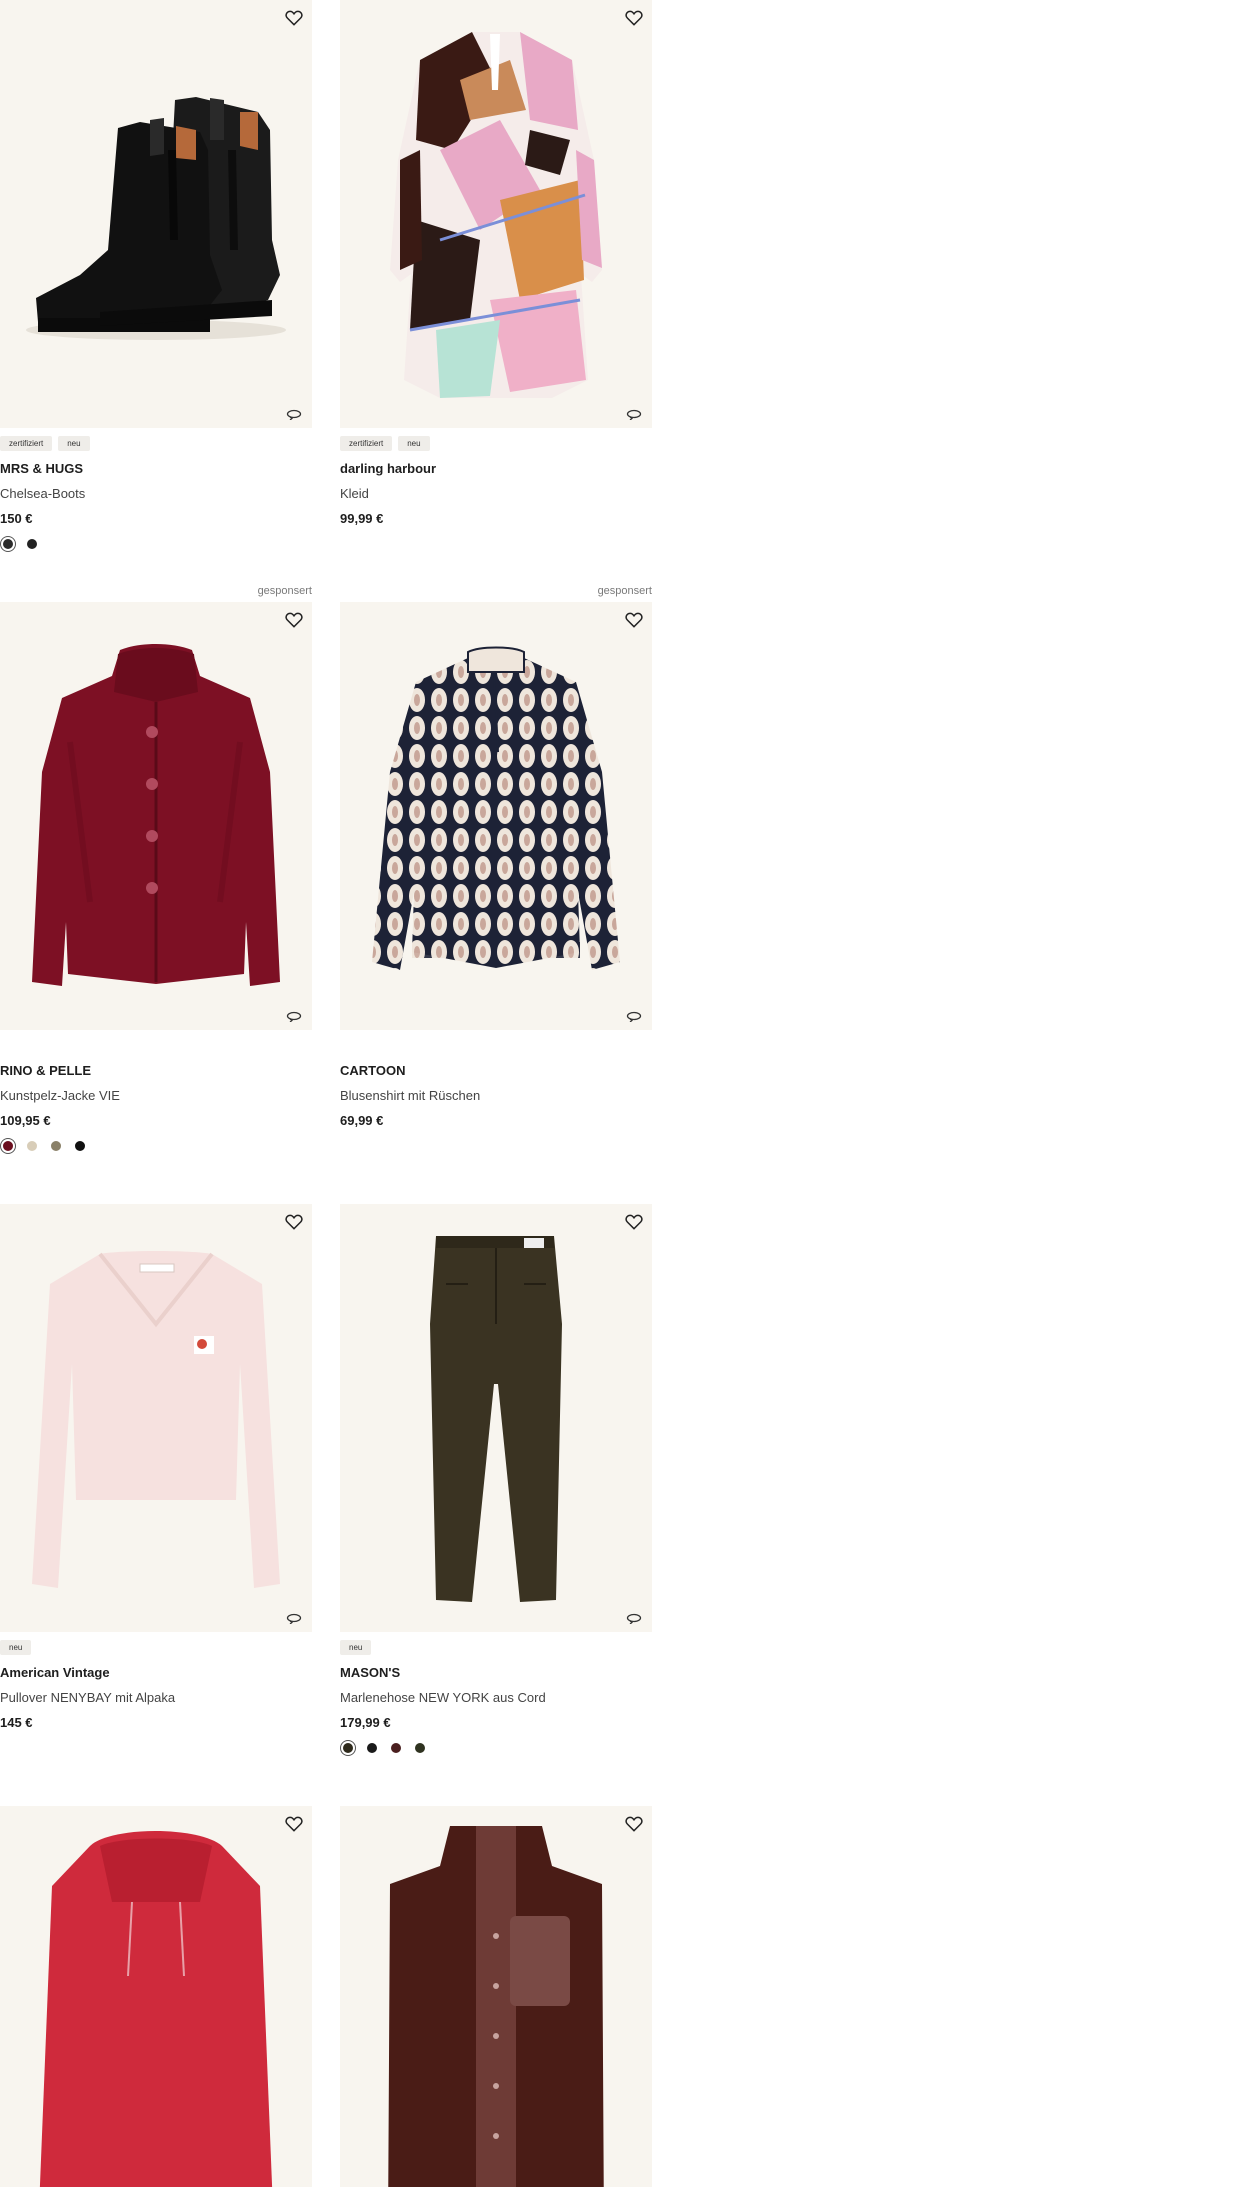  Describe the element at coordinates (496, 469) in the screenshot. I see `product-brand: darling harbour` at that location.